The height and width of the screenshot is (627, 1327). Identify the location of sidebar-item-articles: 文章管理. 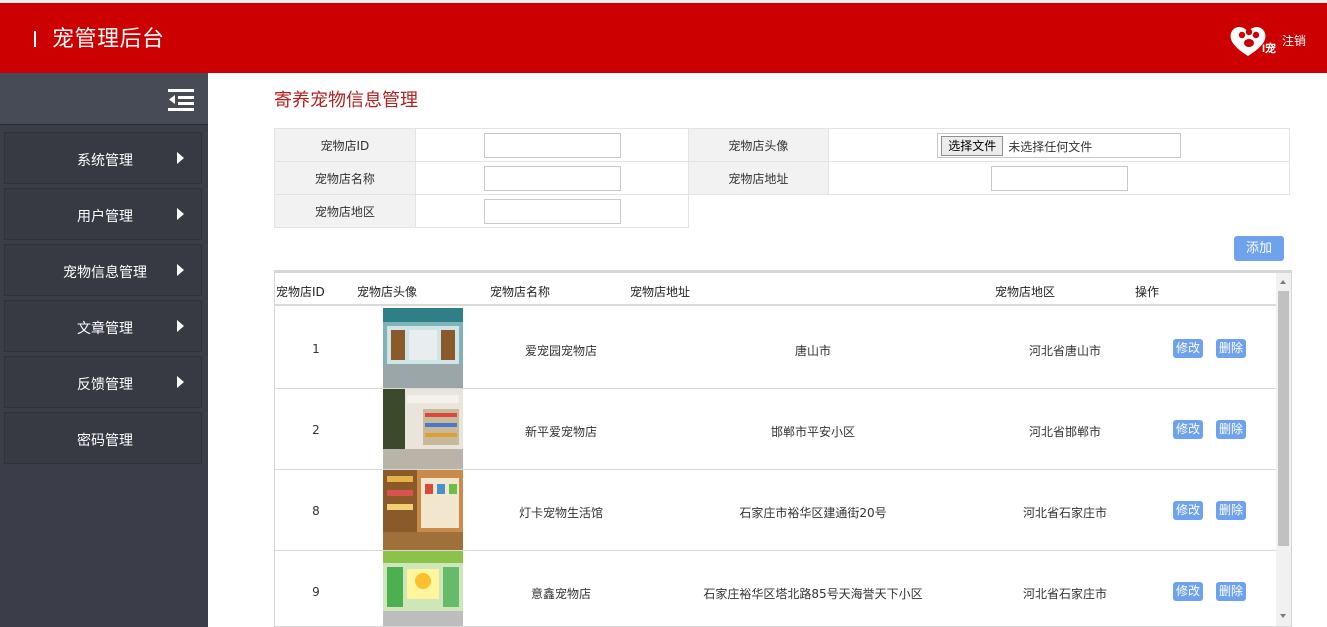
(103, 326).